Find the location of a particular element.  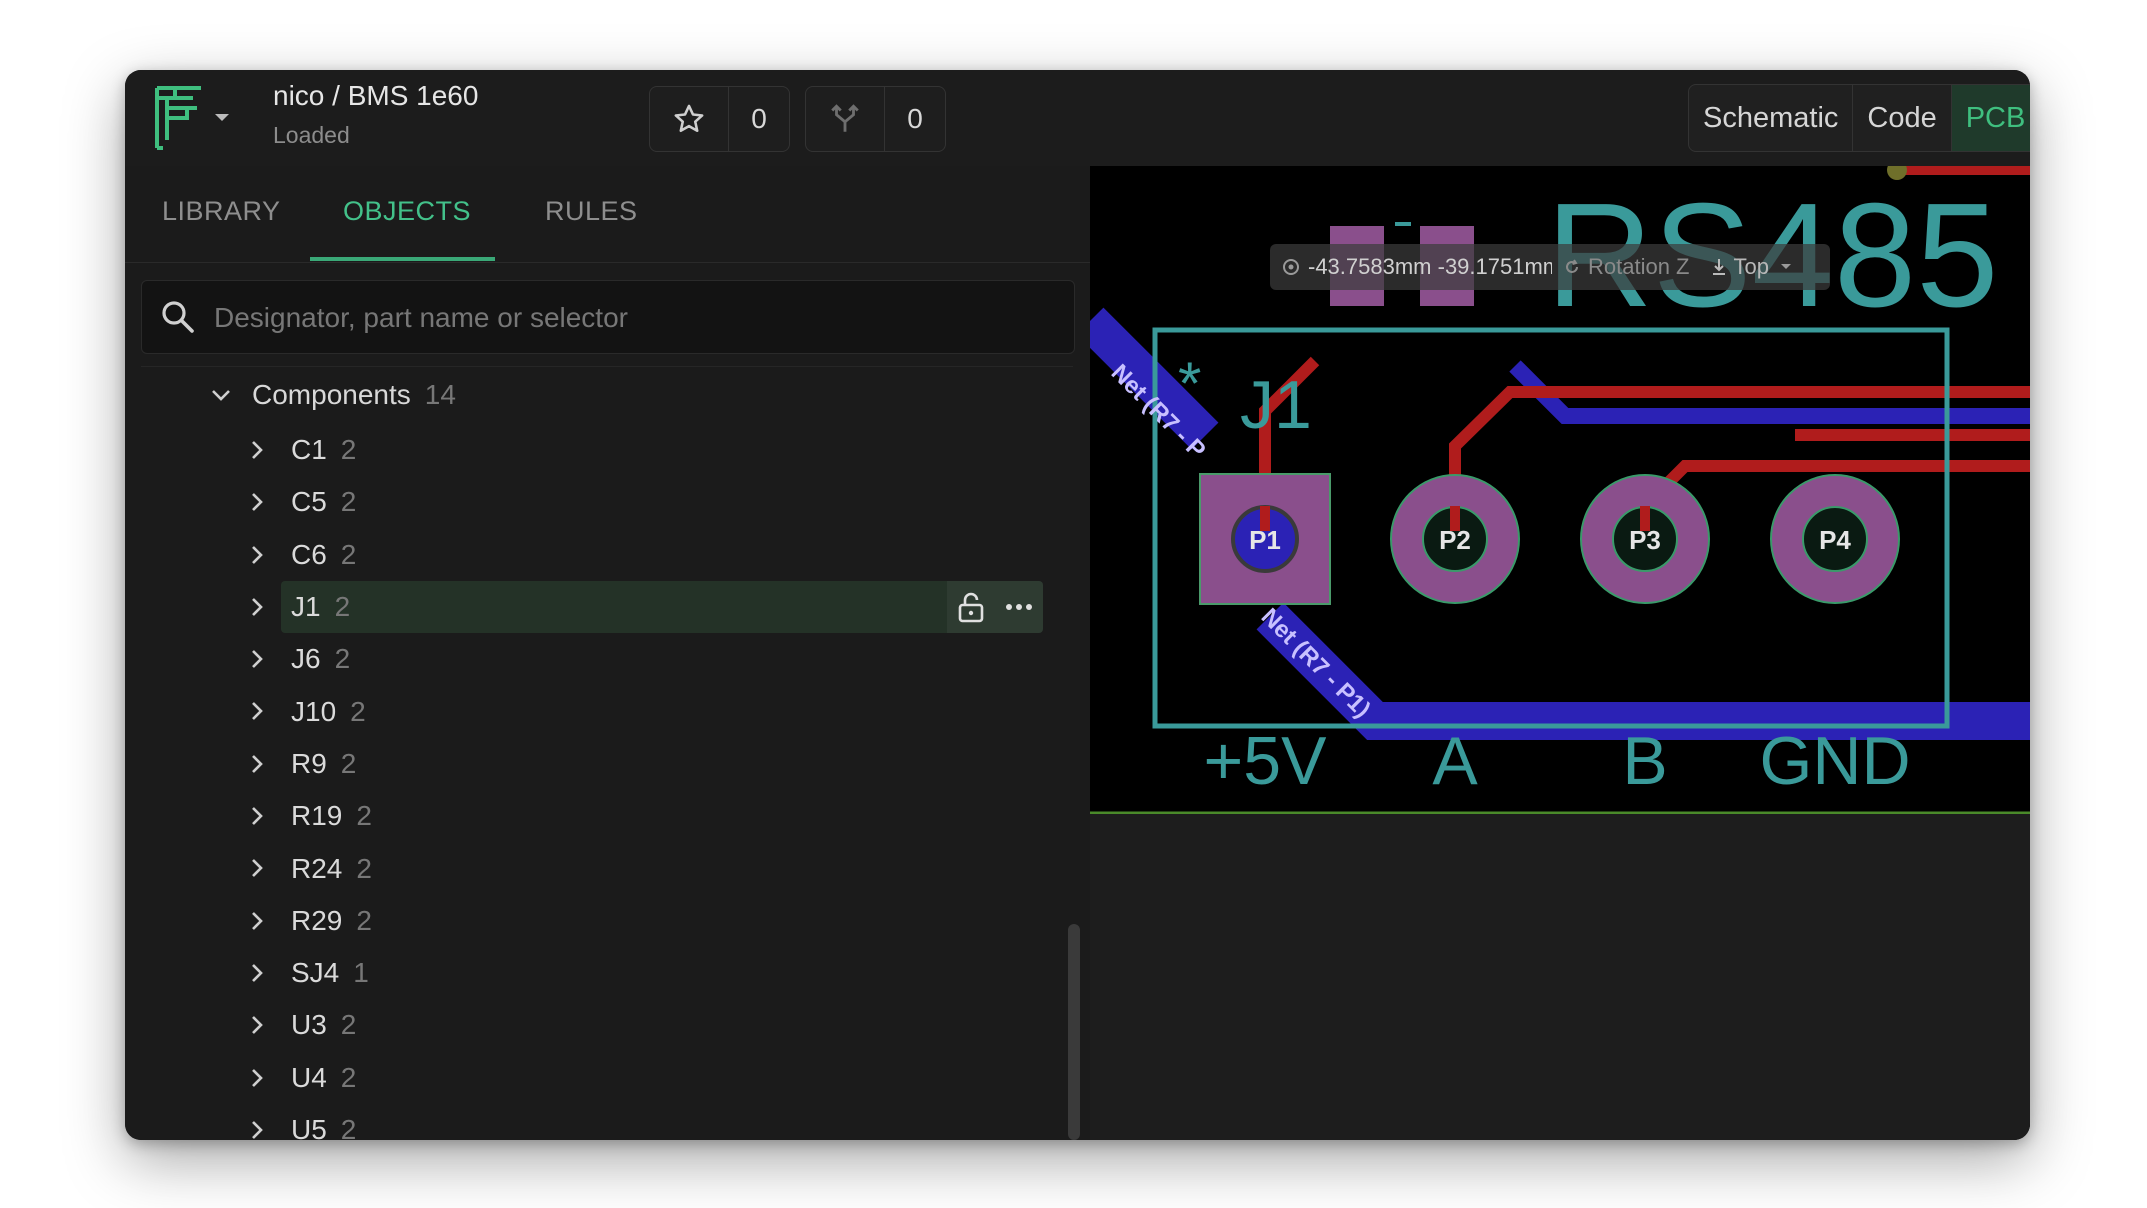

list-item: C1 2 is located at coordinates (607, 450).